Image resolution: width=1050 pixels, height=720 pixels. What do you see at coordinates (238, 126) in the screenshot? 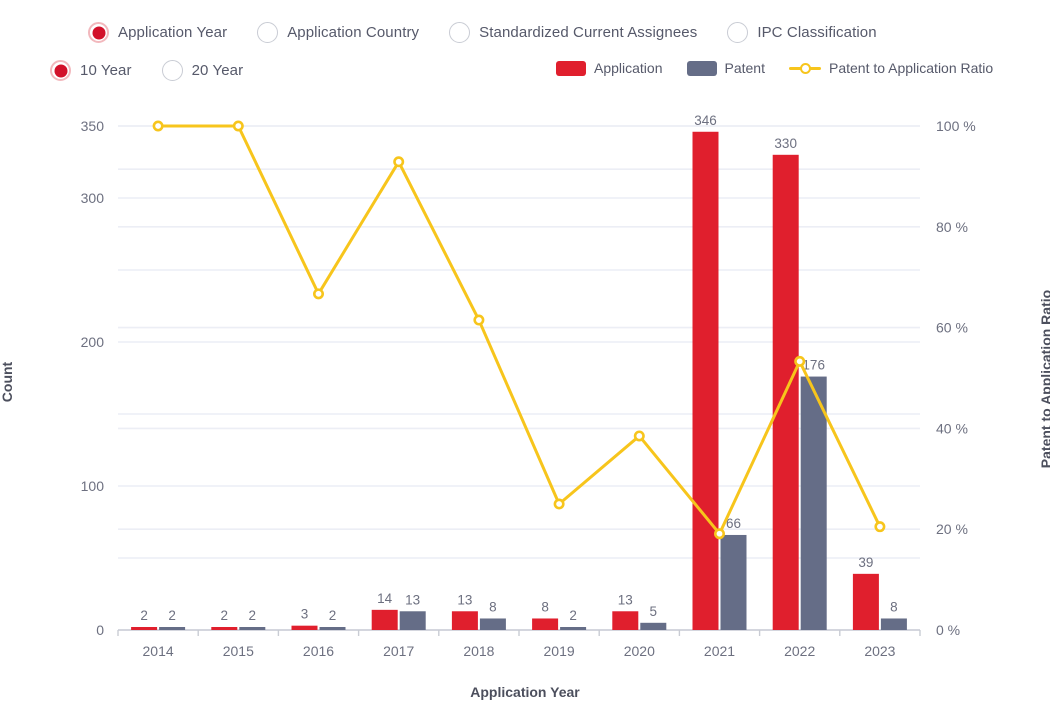
I see `ratio-point-2015` at bounding box center [238, 126].